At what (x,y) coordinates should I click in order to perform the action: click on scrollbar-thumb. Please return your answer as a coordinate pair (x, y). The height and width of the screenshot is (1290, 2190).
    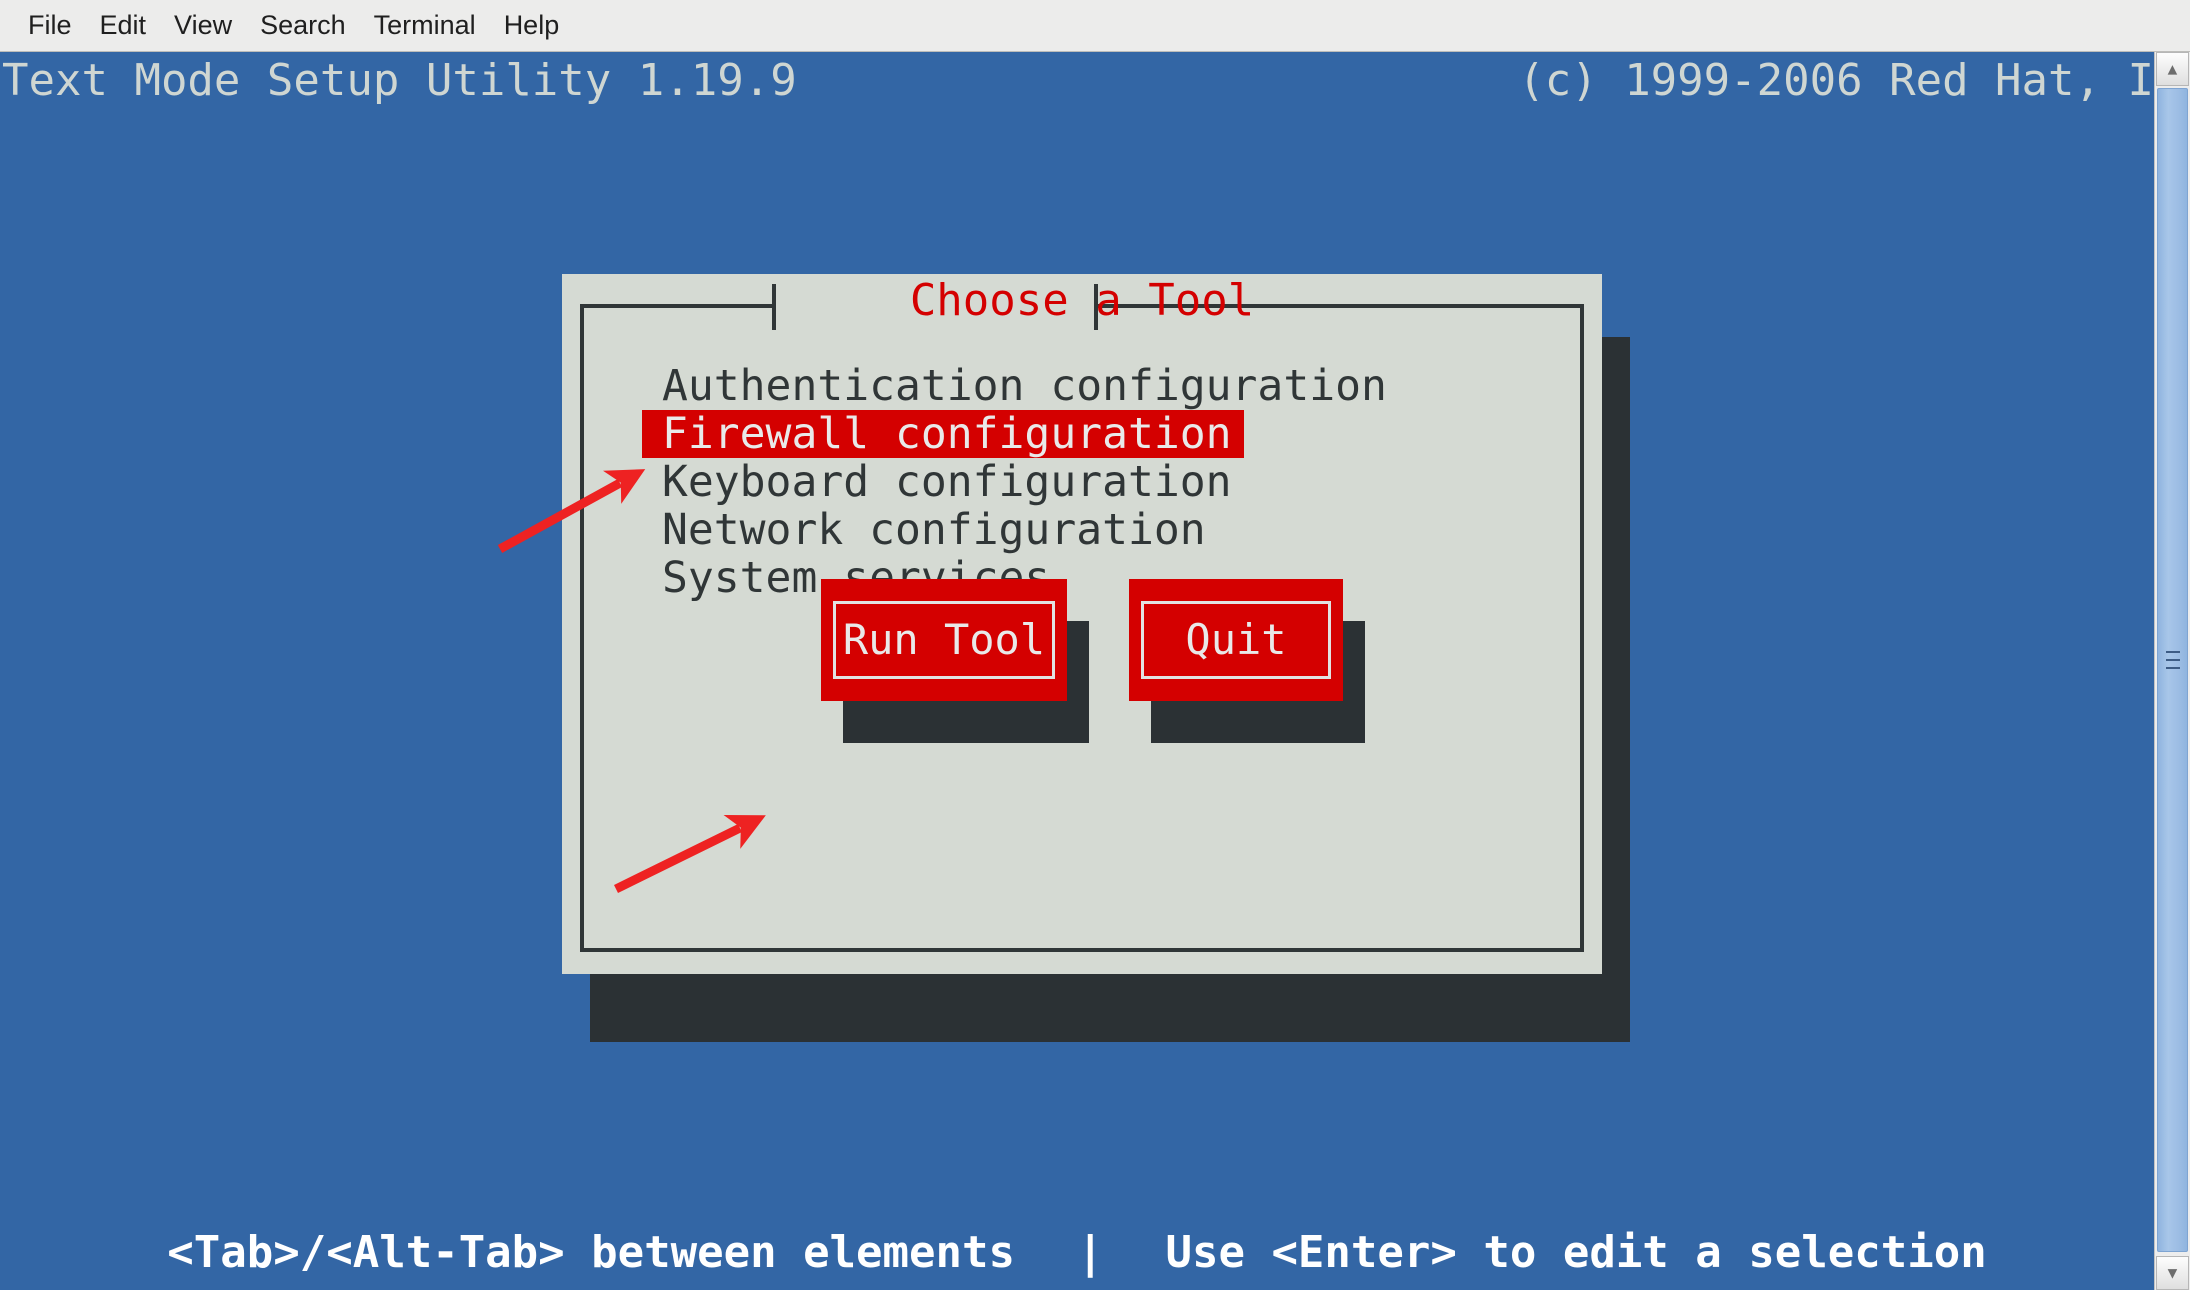
    Looking at the image, I should click on (2172, 670).